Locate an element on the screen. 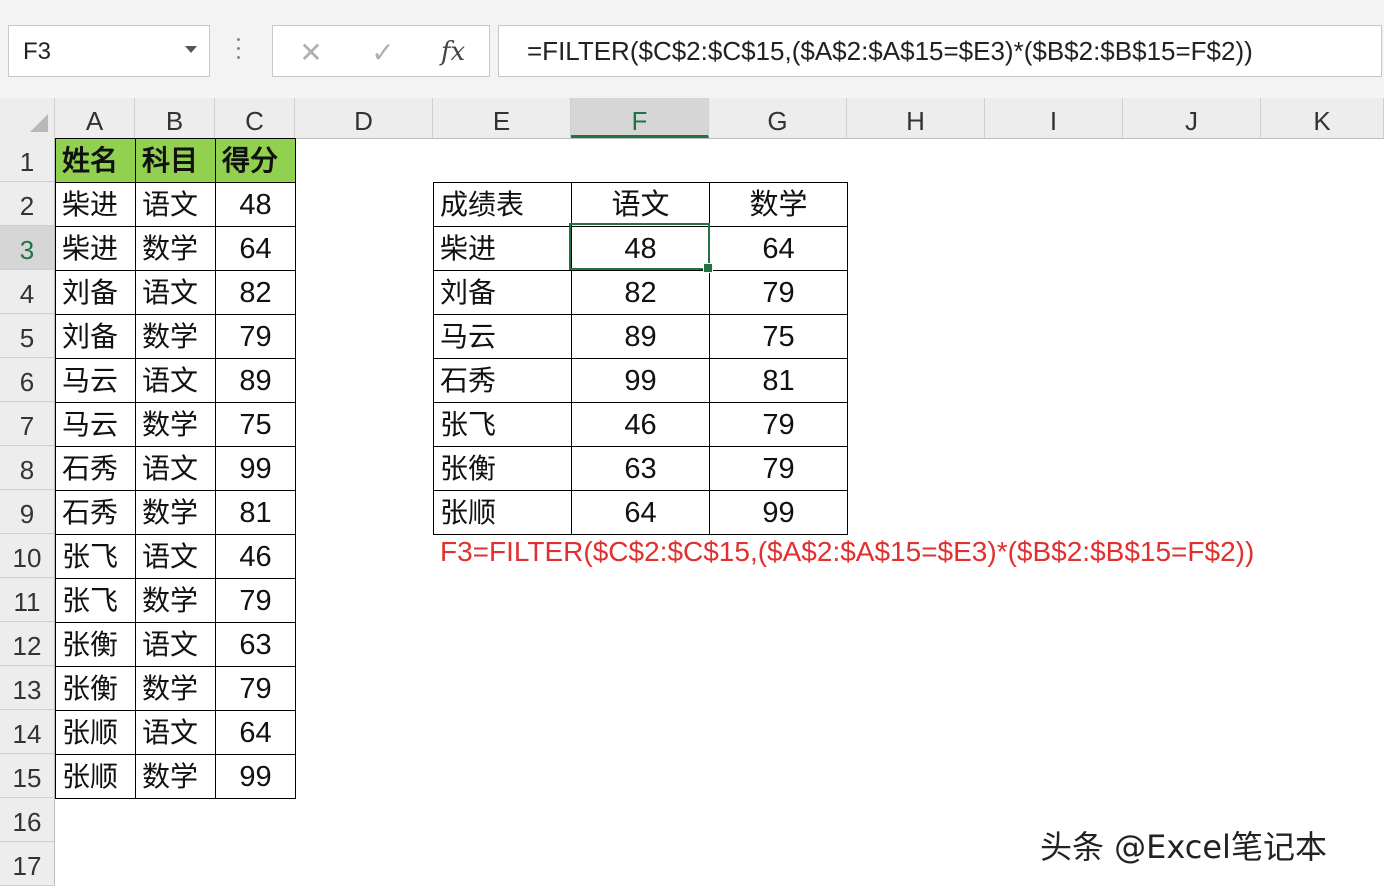 Image resolution: width=1384 pixels, height=890 pixels. row-header-9: 9 is located at coordinates (27, 512).